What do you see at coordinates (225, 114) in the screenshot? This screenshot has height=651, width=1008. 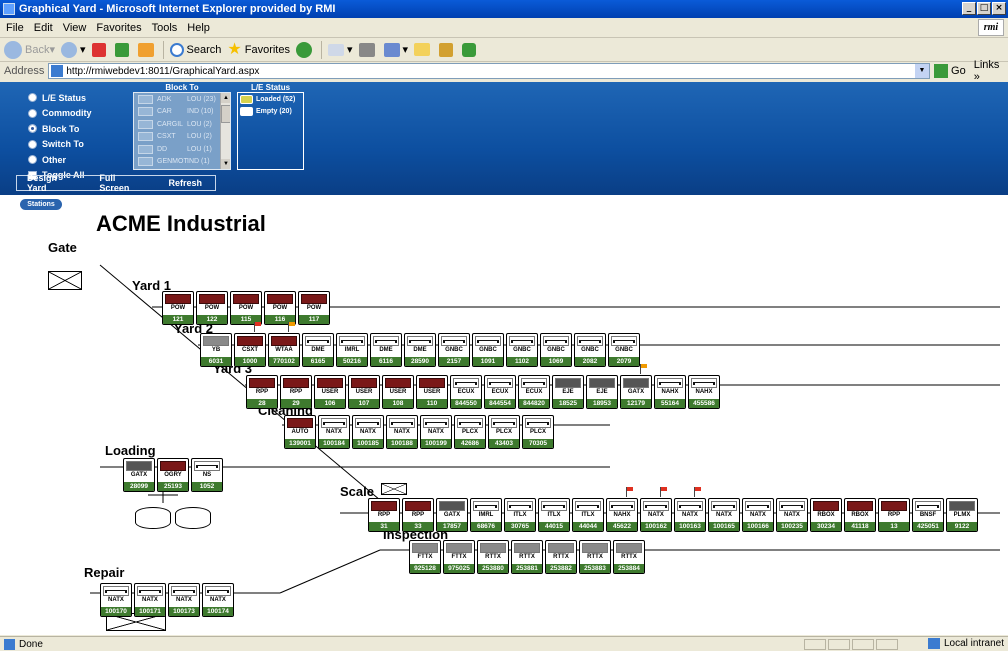 I see `scroll-thumb` at bounding box center [225, 114].